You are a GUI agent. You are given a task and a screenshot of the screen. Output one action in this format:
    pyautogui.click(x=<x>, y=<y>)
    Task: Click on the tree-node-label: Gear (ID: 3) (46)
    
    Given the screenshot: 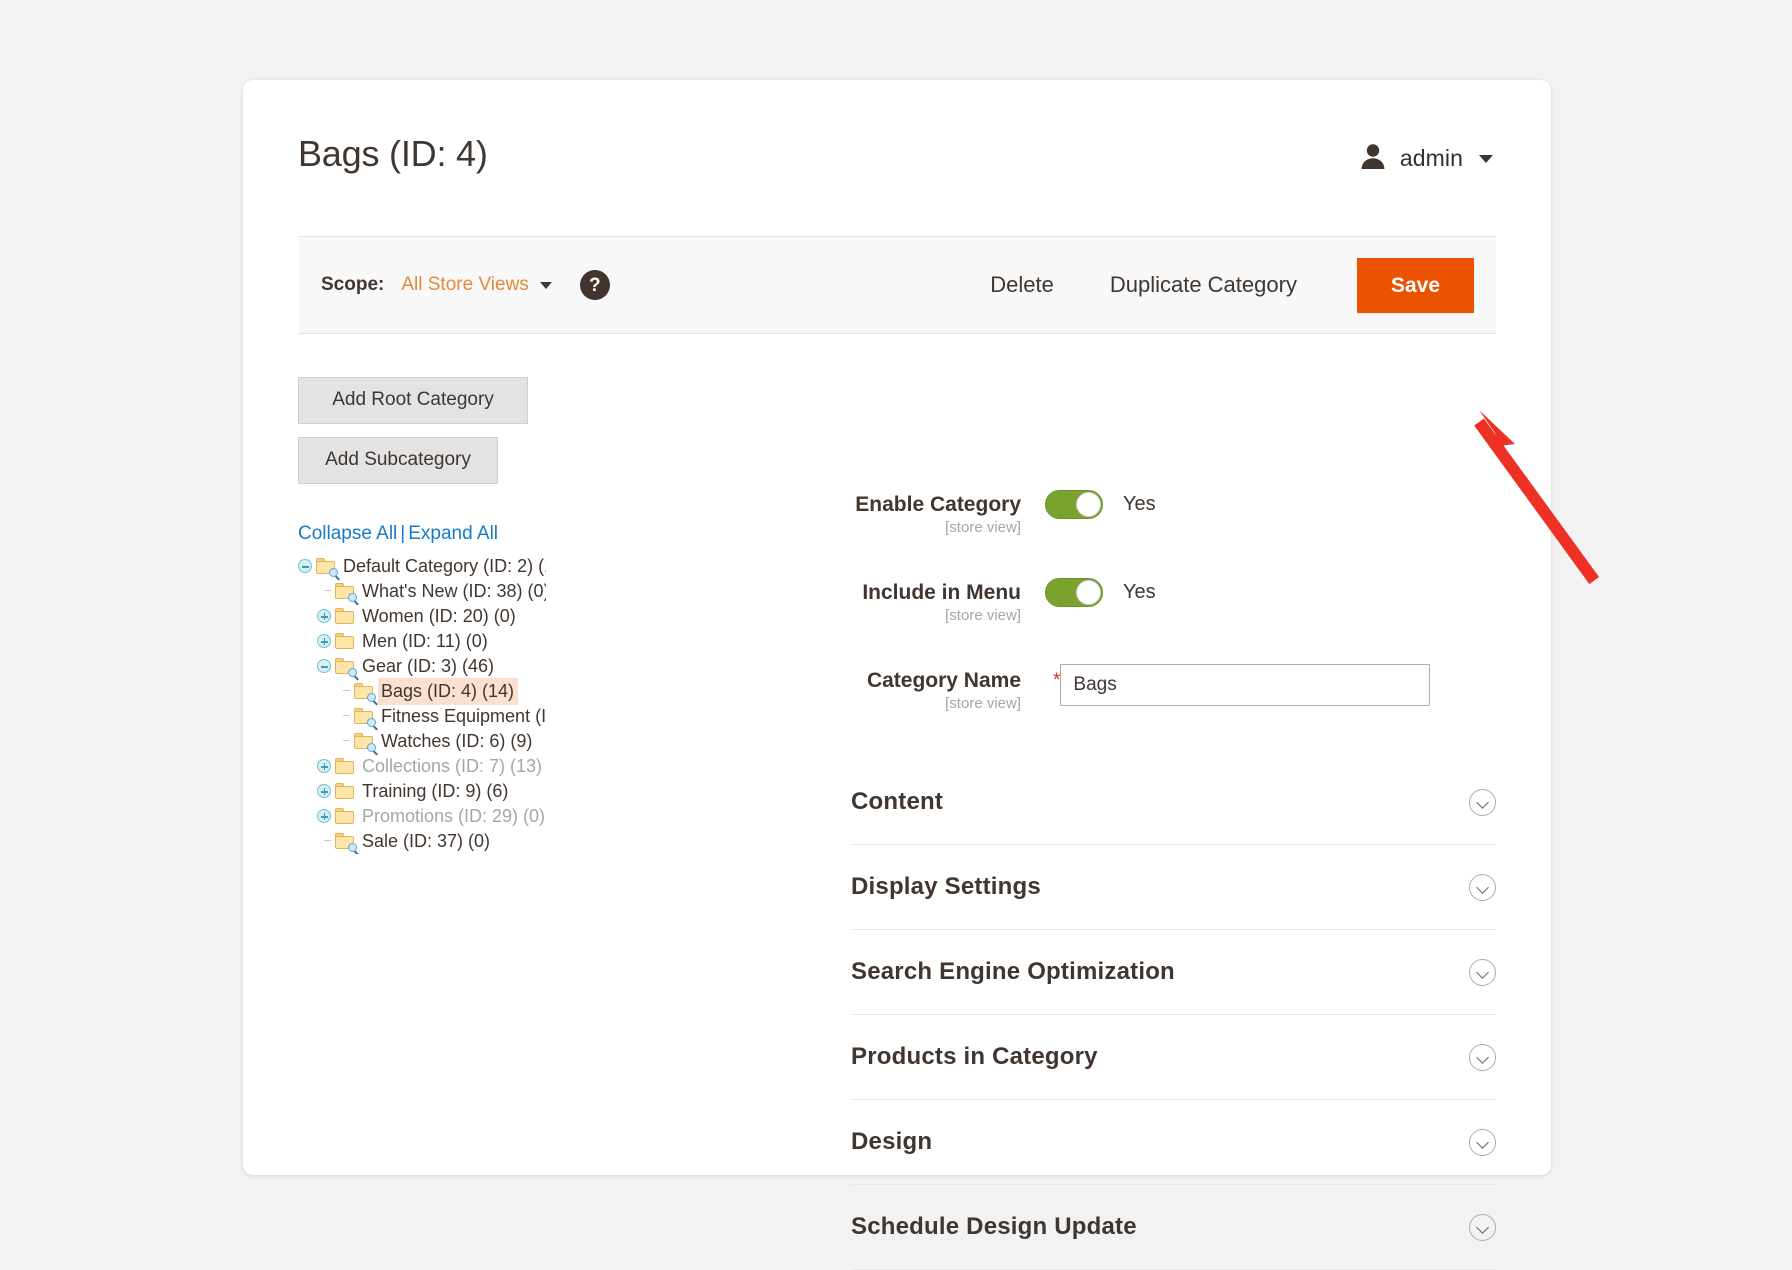 What is the action you would take?
    pyautogui.click(x=428, y=665)
    